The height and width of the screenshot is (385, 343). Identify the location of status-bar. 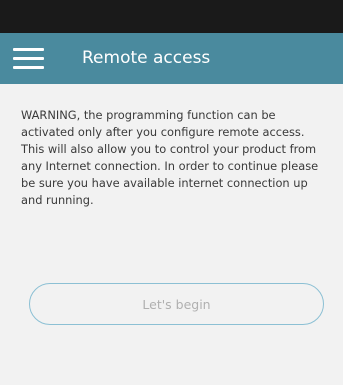
(171, 16).